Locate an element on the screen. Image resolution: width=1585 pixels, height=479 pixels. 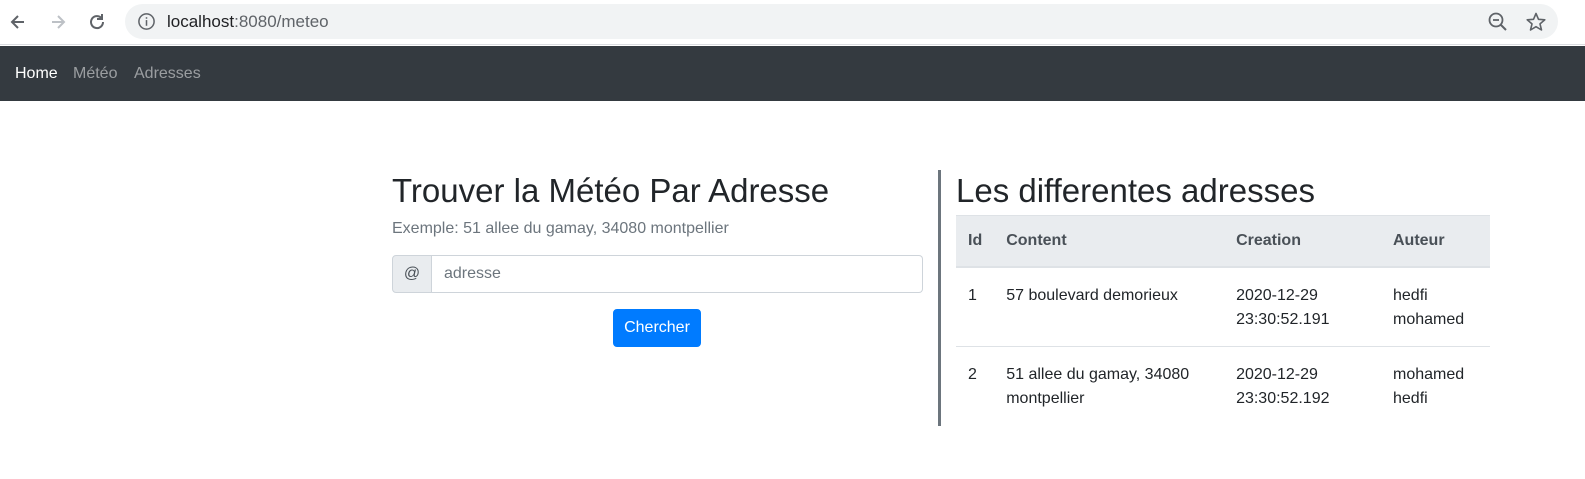
browser-toolbar: localhost:8080/meteo is located at coordinates (792, 22).